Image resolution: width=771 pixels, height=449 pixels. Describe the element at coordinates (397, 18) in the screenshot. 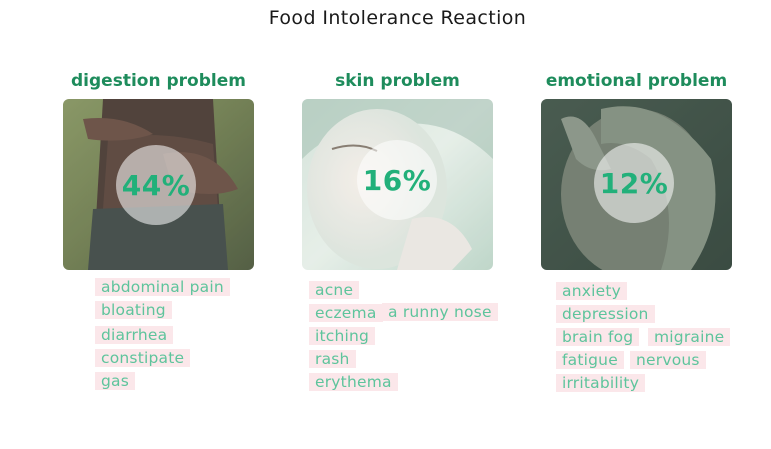

I see `page-title: Food Intolerance Reaction` at that location.